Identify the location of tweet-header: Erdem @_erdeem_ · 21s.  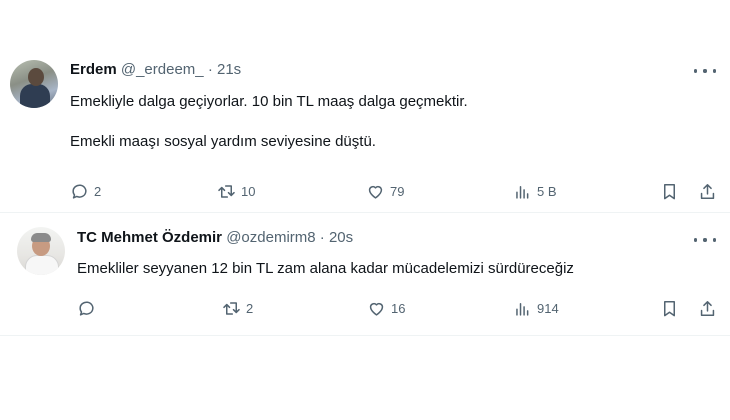
(155, 70).